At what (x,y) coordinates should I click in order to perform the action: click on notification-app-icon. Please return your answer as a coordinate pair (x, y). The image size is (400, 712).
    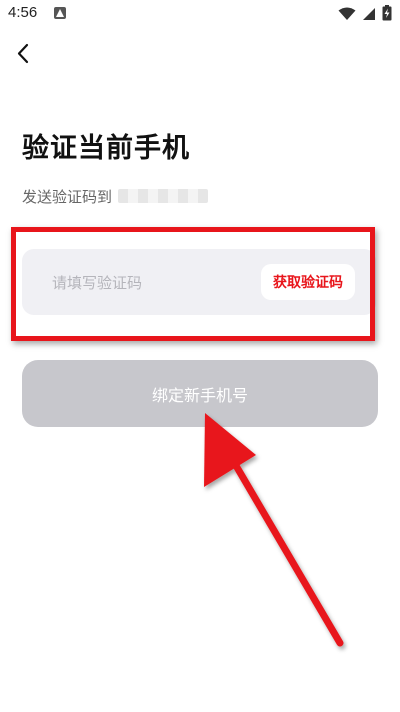
    Looking at the image, I should click on (60, 13).